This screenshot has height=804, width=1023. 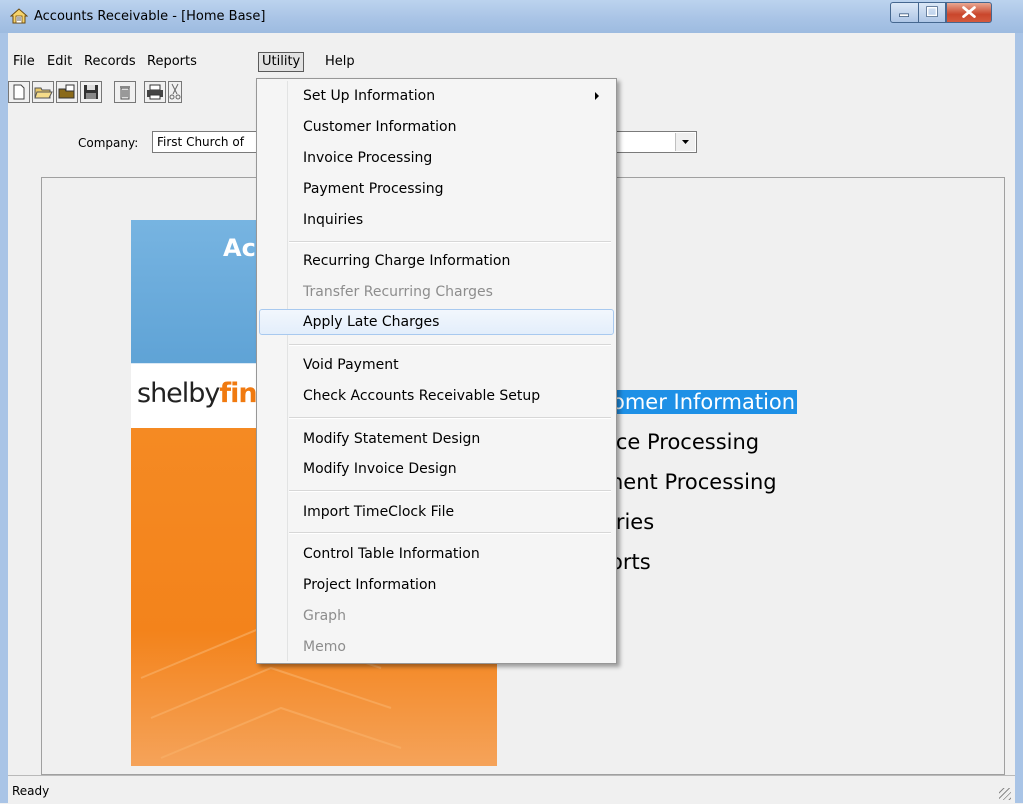 I want to click on menu-item-label: Check Accounts Receivable Setup, so click(x=422, y=396).